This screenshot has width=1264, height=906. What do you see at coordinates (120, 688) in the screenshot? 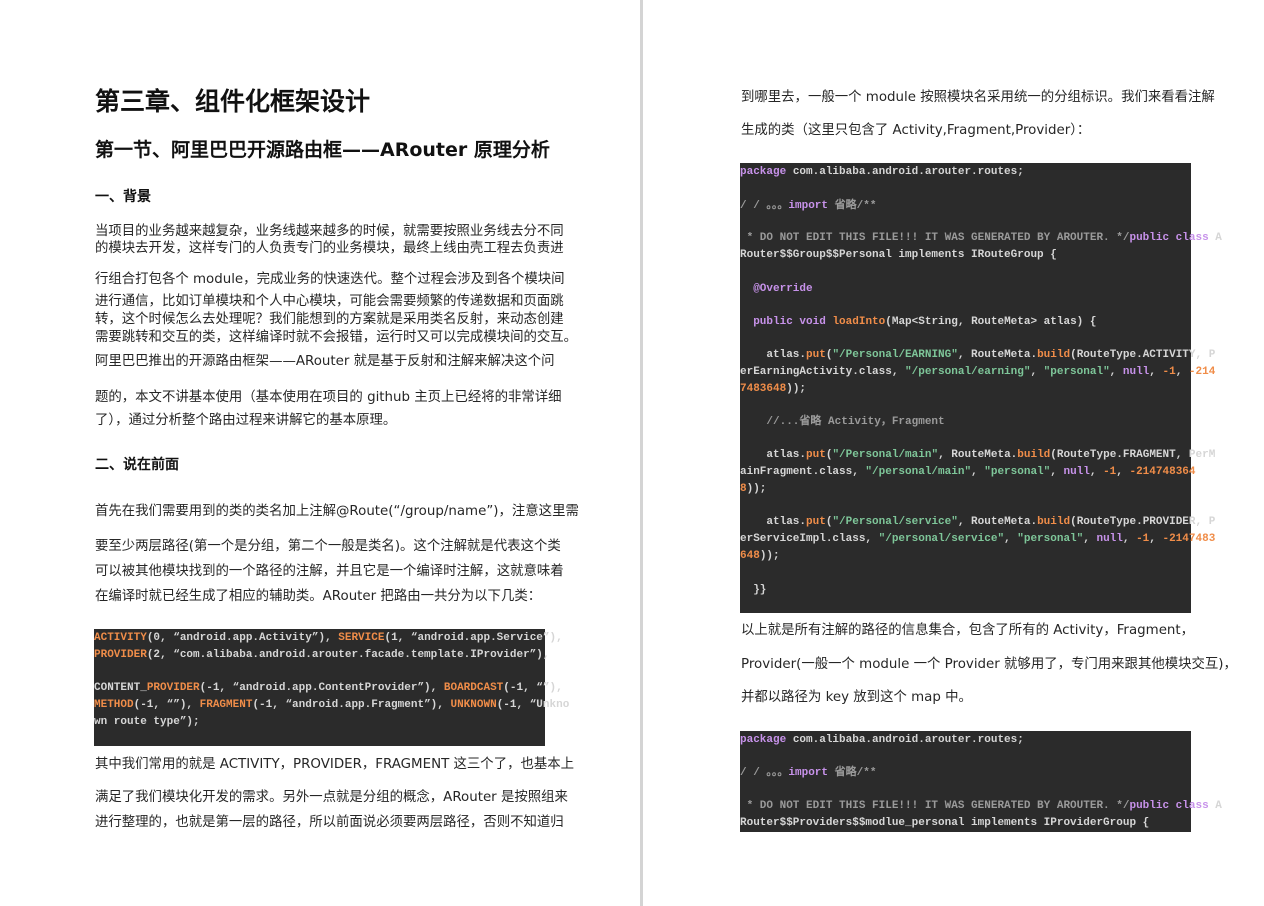
I see `code-token: CONTENT_` at bounding box center [120, 688].